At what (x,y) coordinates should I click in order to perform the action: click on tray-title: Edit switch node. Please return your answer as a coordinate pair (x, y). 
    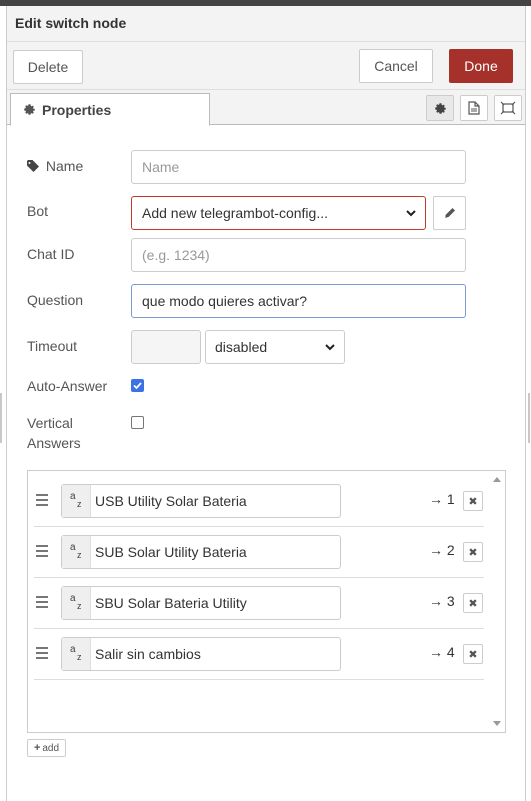
    Looking at the image, I should click on (71, 23).